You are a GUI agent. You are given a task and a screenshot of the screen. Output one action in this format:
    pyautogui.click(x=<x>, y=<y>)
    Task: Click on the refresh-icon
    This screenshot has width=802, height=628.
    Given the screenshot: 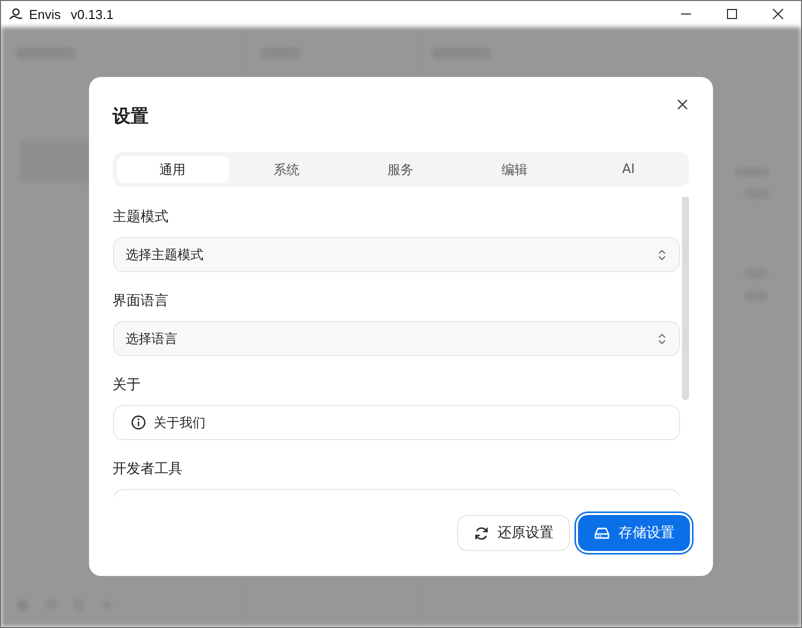 What is the action you would take?
    pyautogui.click(x=481, y=533)
    